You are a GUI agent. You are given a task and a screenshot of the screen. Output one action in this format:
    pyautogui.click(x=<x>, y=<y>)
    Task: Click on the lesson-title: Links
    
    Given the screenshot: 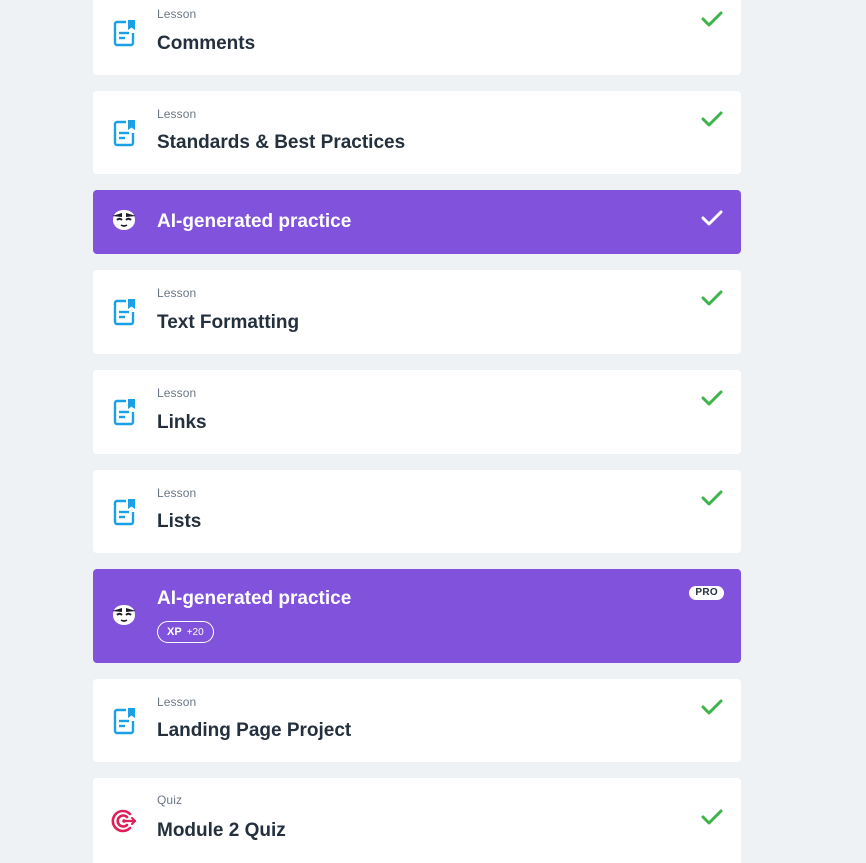 What is the action you would take?
    pyautogui.click(x=182, y=422)
    